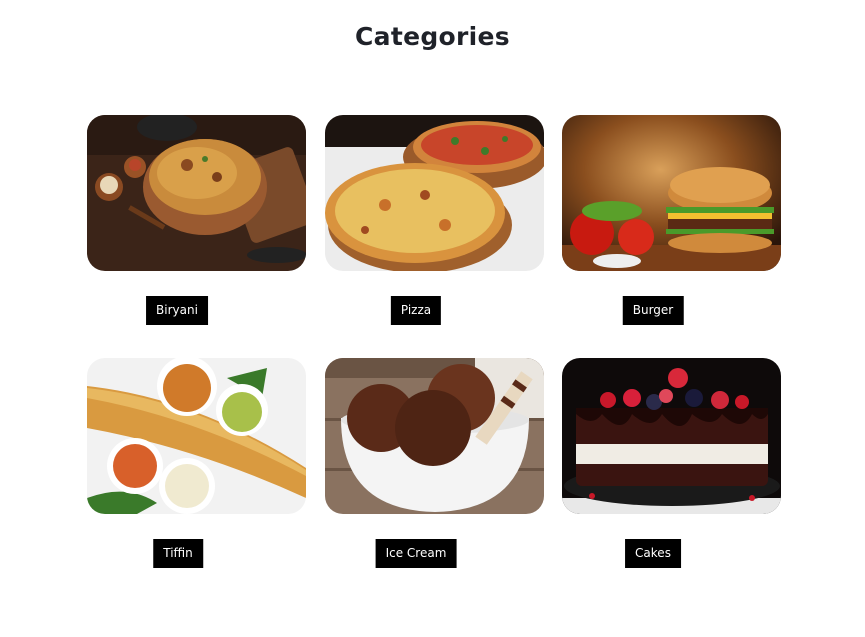 The width and height of the screenshot is (865, 637). What do you see at coordinates (434, 193) in the screenshot?
I see `pizza-image` at bounding box center [434, 193].